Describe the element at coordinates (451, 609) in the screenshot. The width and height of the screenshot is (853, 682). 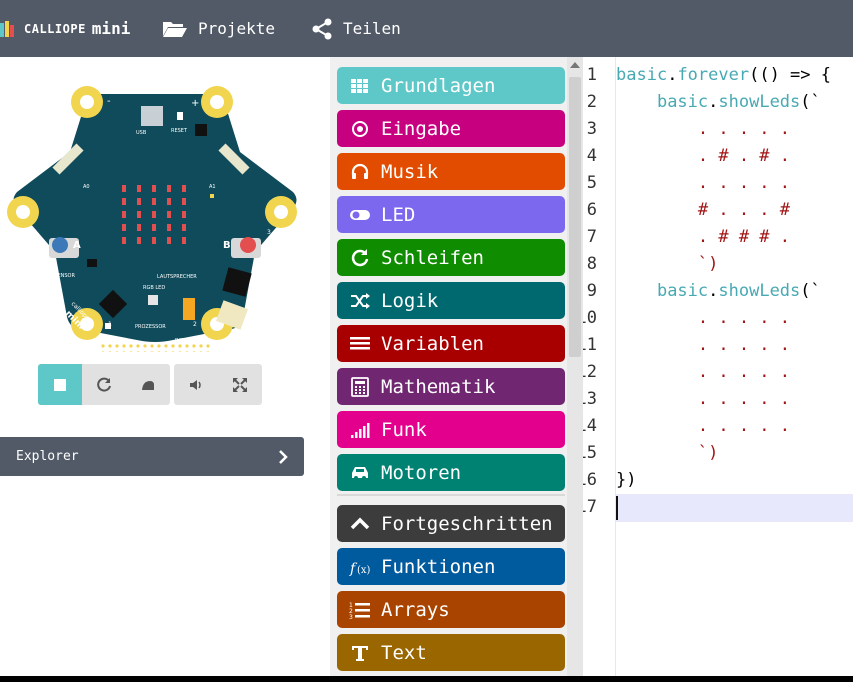
I see `toolbox-category-arrays: 1 2 3 Arrays` at that location.